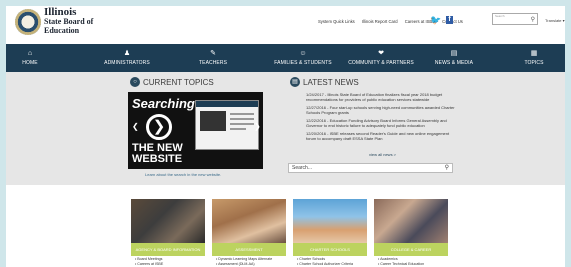 The height and width of the screenshot is (267, 571). Describe the element at coordinates (382, 154) in the screenshot. I see `view-all-news-link: view all news >` at that location.